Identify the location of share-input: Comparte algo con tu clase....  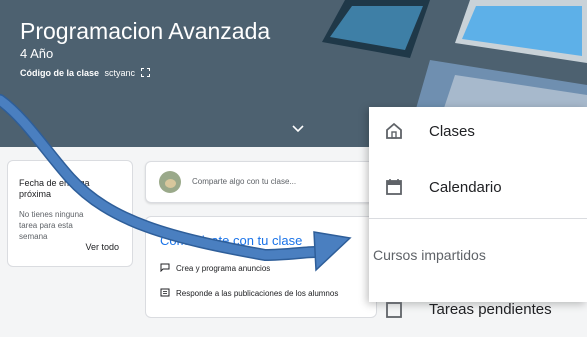
(244, 181).